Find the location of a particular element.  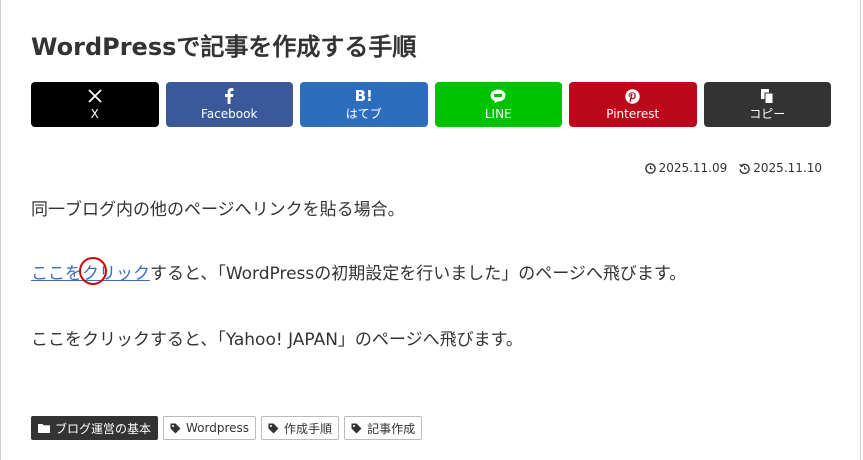

tag-sakusei-tejun: 作成手順 is located at coordinates (300, 428).